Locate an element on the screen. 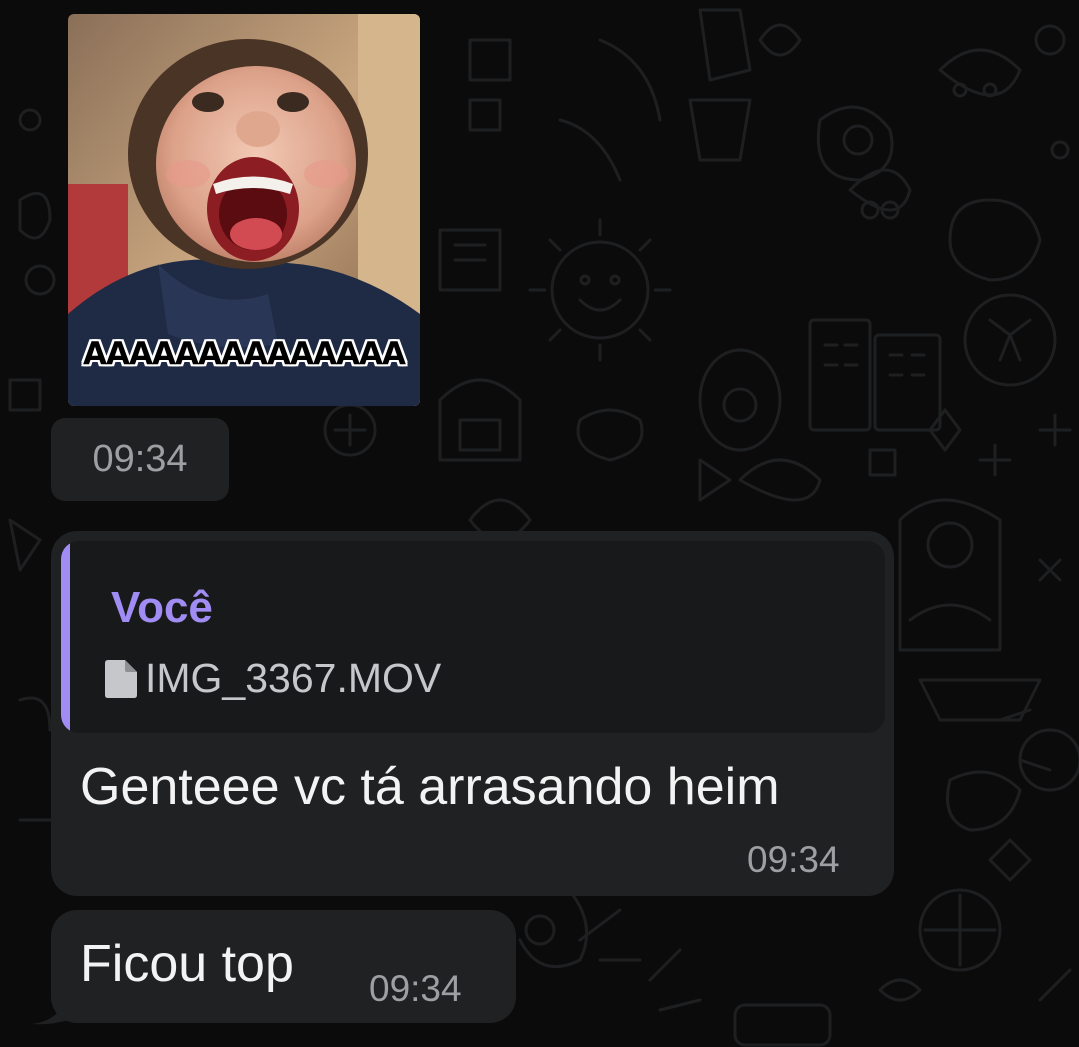 The height and width of the screenshot is (1047, 1079). document-icon is located at coordinates (121, 678).